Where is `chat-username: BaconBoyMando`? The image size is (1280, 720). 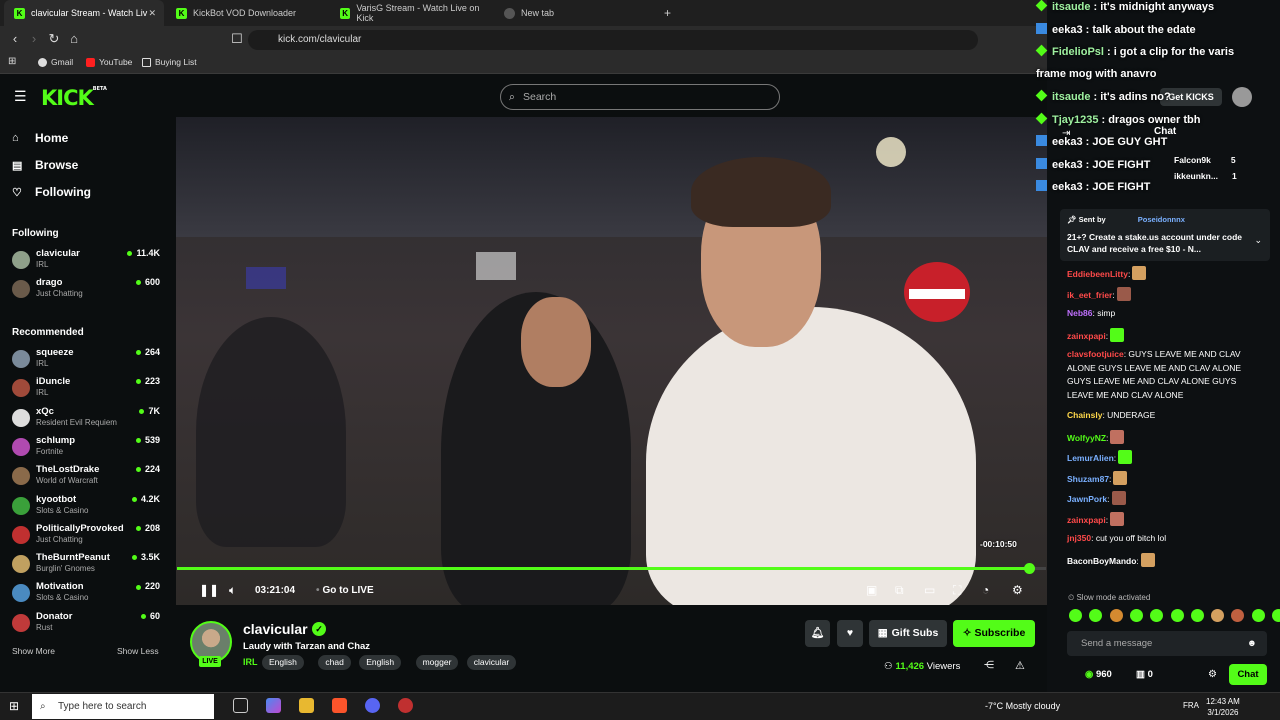 chat-username: BaconBoyMando is located at coordinates (1101, 561).